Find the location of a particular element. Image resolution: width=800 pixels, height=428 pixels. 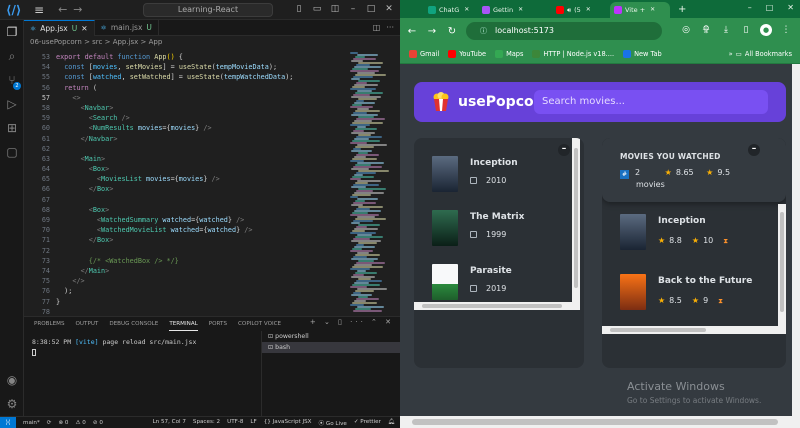

bookmark-new-tab: New Tab is located at coordinates (642, 53).